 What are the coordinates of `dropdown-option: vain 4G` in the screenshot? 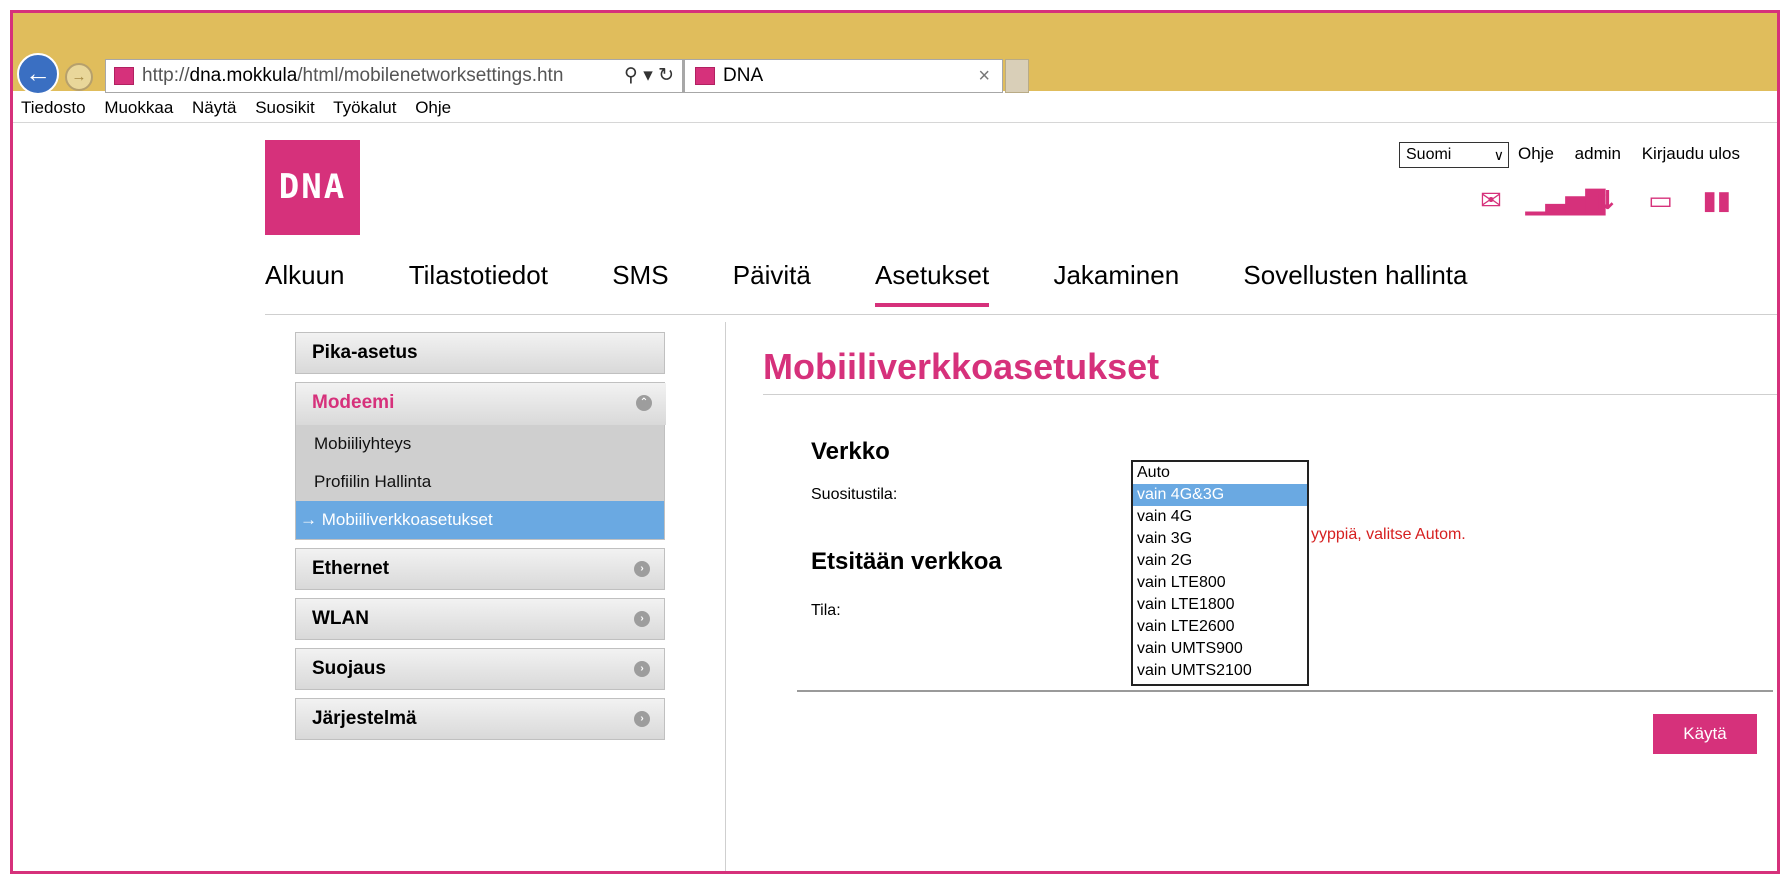 It's located at (1220, 517).